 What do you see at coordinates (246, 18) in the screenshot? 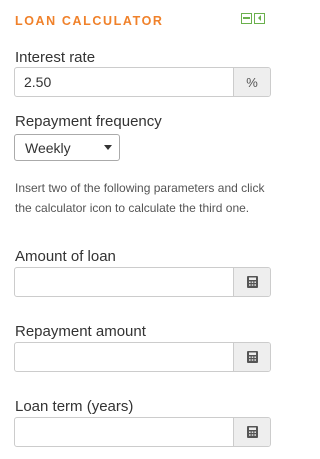
I see `minimize-icon` at bounding box center [246, 18].